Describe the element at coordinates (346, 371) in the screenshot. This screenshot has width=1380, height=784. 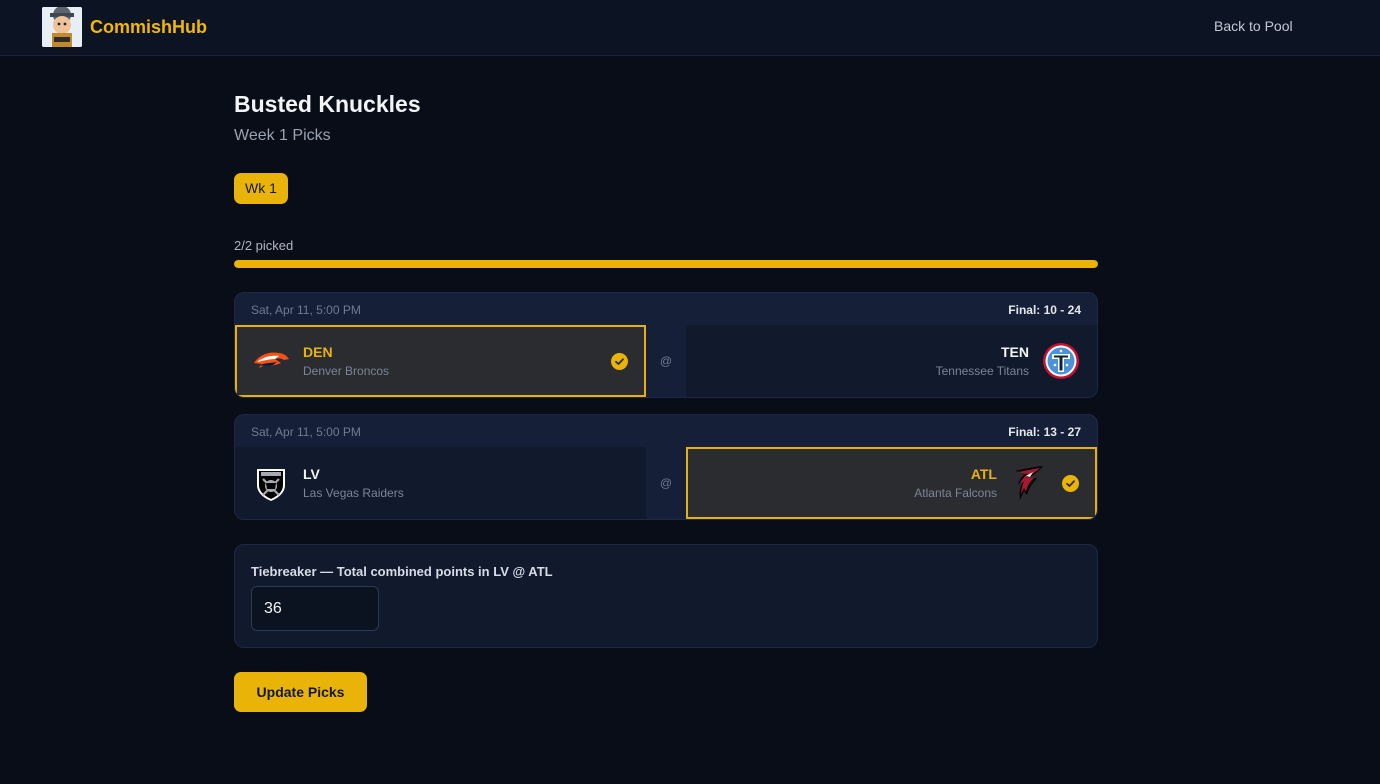
I see `team-name: Denver Broncos` at that location.